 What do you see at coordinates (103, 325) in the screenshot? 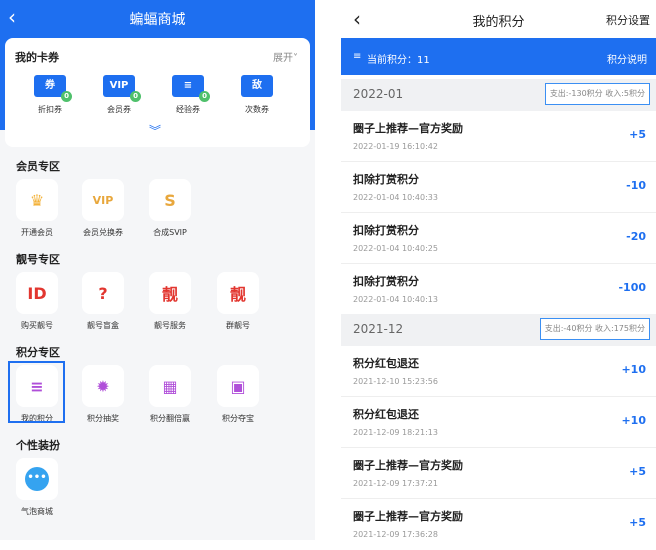
I see `tile-label: 靓号盲盒` at bounding box center [103, 325].